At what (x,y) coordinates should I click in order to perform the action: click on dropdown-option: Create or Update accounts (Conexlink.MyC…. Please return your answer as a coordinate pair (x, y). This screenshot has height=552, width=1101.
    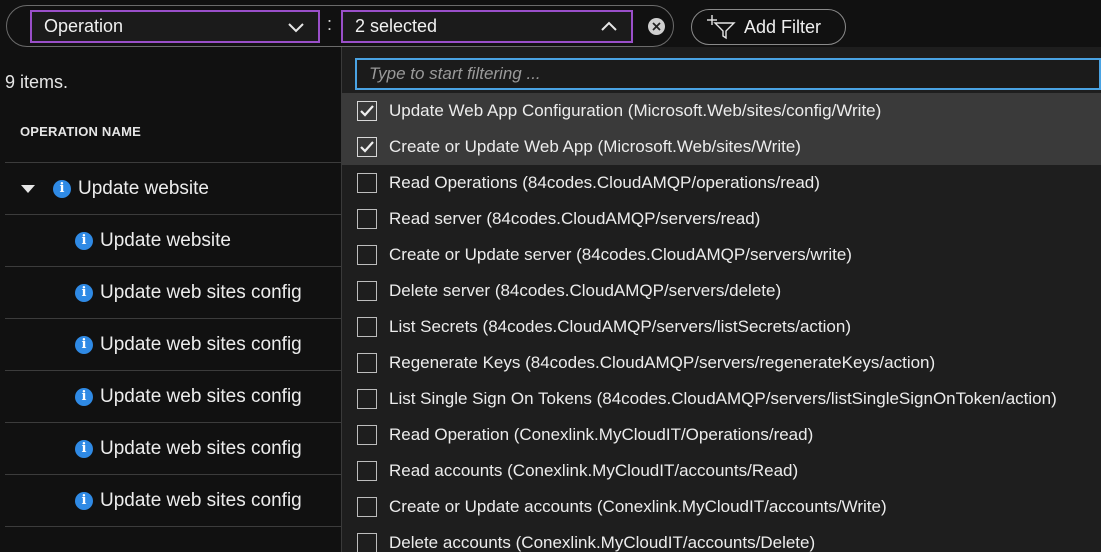
    Looking at the image, I should click on (721, 507).